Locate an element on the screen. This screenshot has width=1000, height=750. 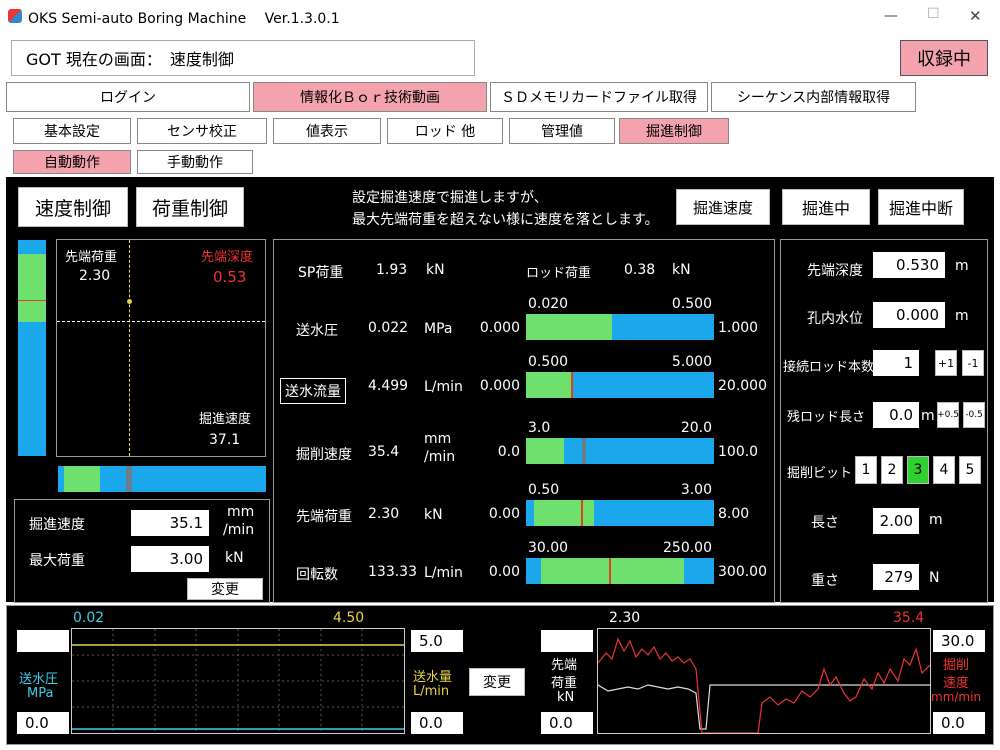
rods-plus-button: +1 is located at coordinates (946, 363).